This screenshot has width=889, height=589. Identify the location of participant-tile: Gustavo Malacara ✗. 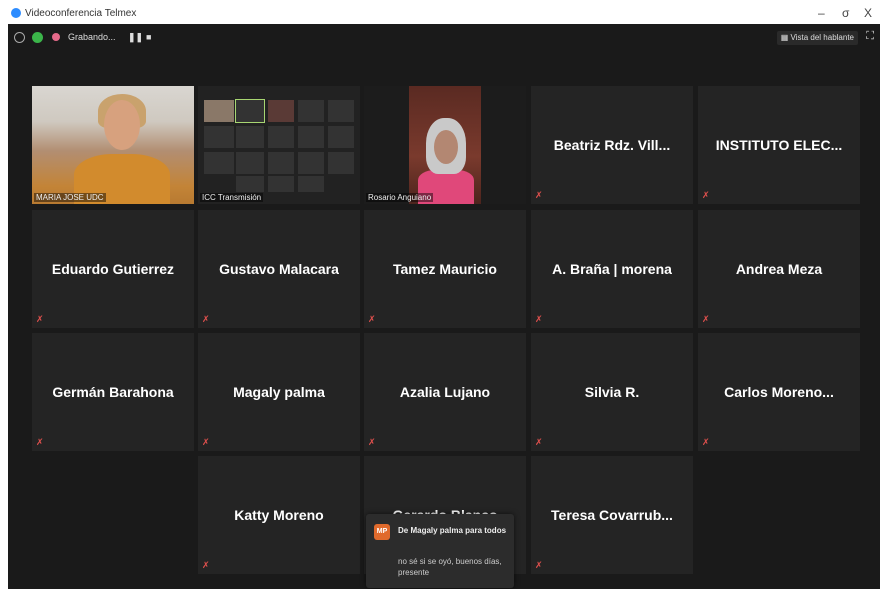
(279, 269).